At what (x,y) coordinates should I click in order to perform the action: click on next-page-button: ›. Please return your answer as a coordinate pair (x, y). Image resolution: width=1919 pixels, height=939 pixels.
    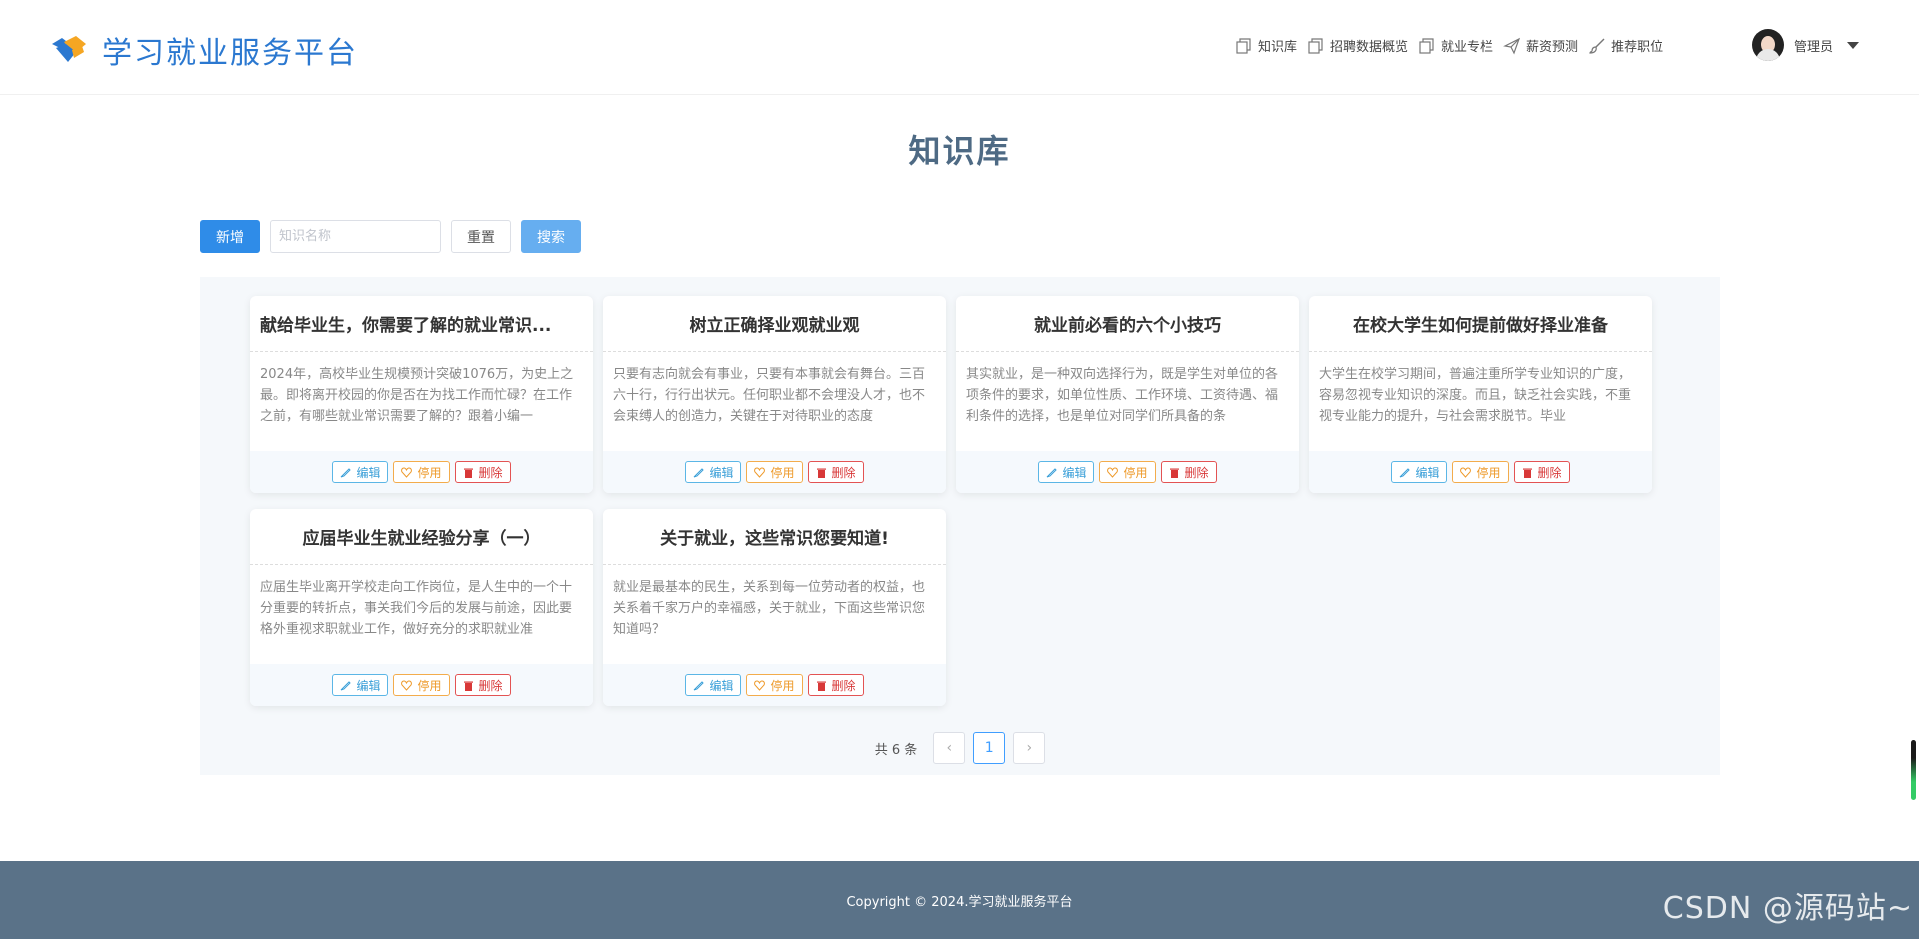
    Looking at the image, I should click on (1029, 748).